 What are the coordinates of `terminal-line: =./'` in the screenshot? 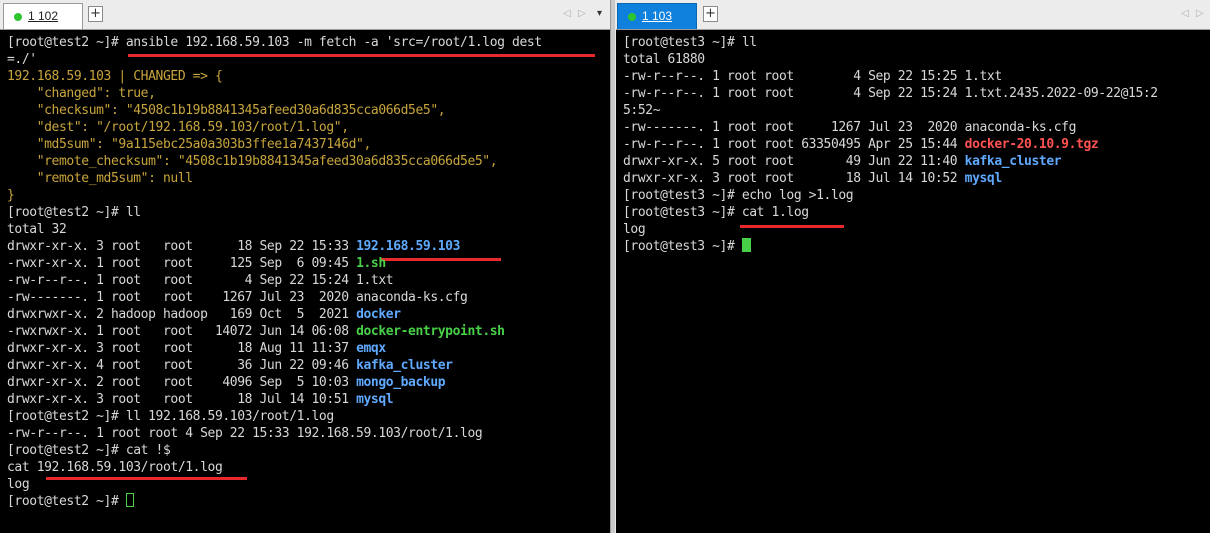 It's located at (22, 59).